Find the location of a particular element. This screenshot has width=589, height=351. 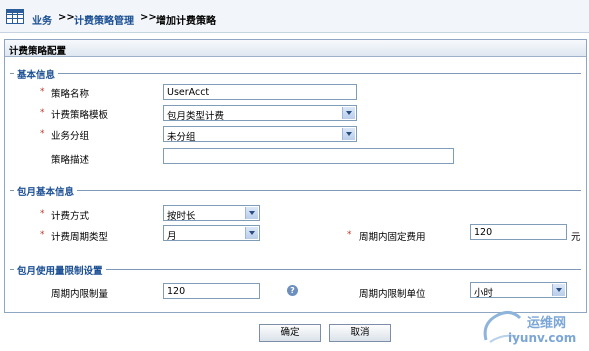

breadcrumb-item-business: 业务 is located at coordinates (42, 19).